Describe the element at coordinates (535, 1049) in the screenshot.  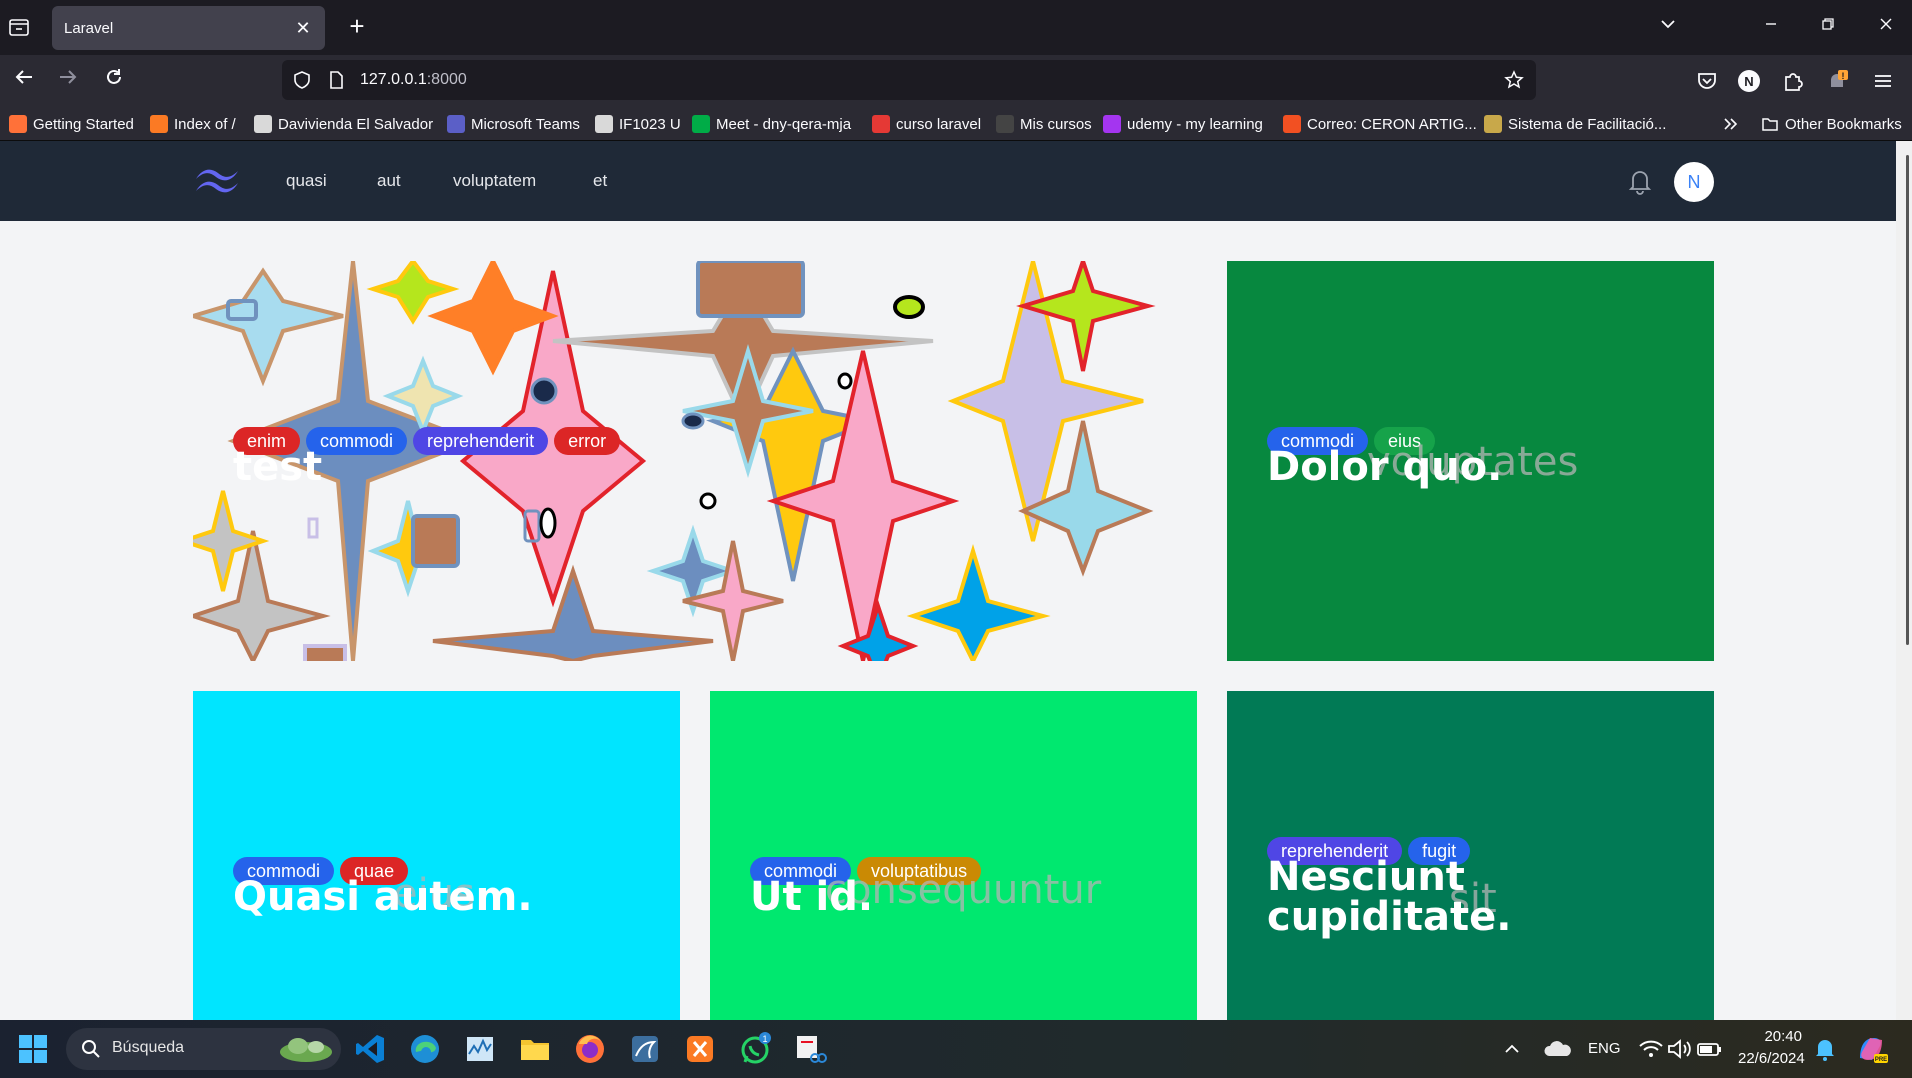
I see `file-explorer-icon` at that location.